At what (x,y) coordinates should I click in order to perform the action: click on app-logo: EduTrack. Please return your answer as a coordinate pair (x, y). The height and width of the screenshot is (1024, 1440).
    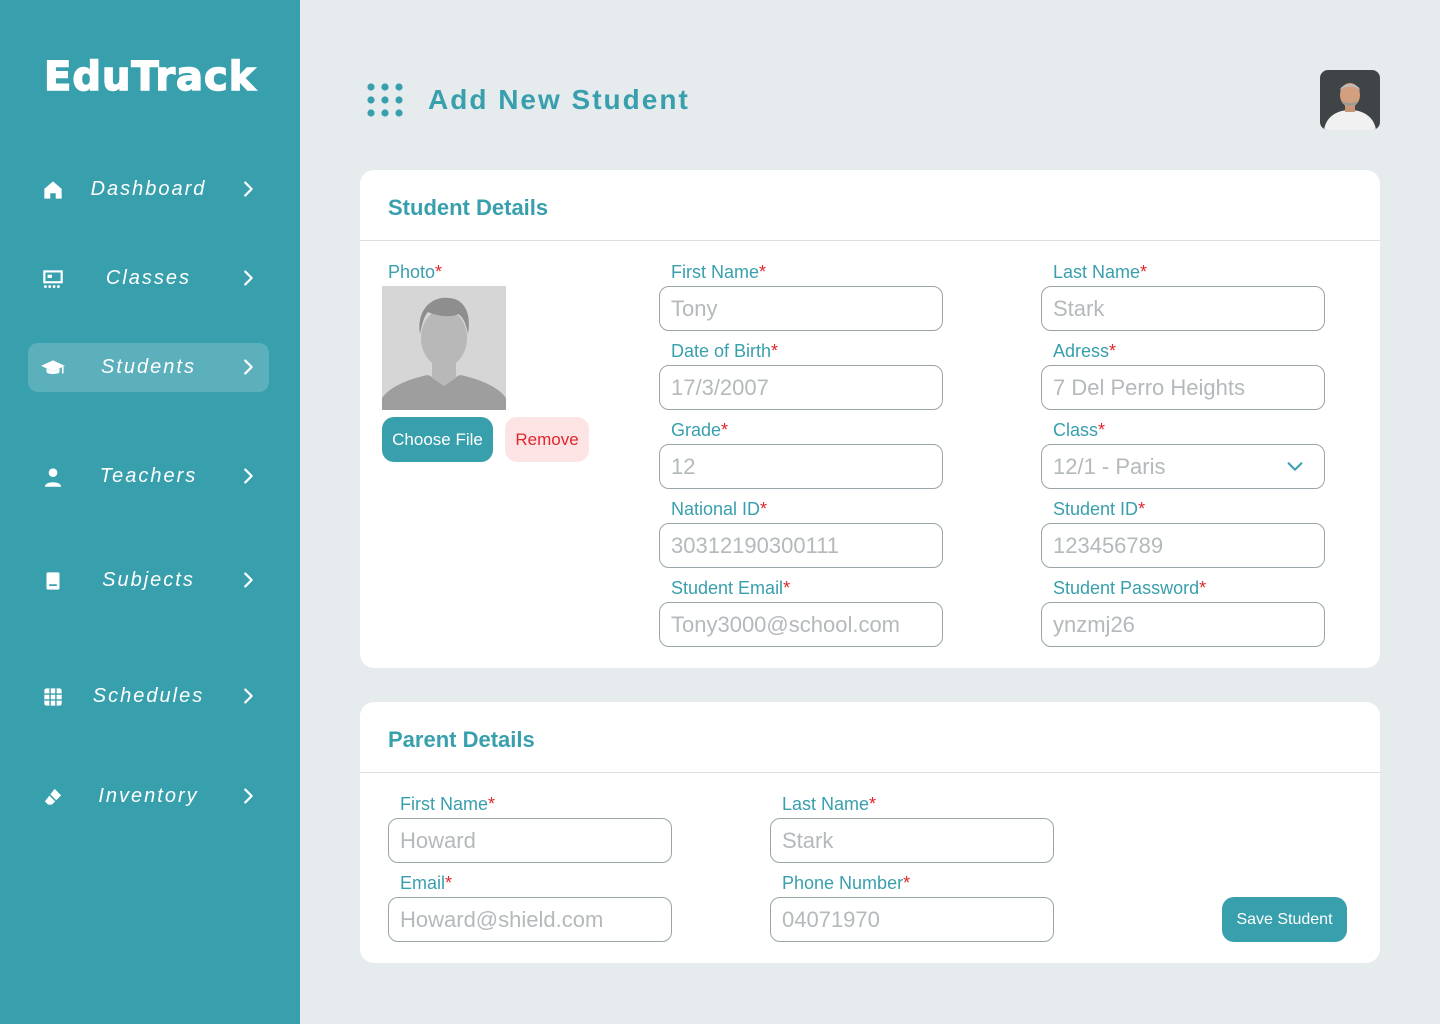
    Looking at the image, I should click on (150, 77).